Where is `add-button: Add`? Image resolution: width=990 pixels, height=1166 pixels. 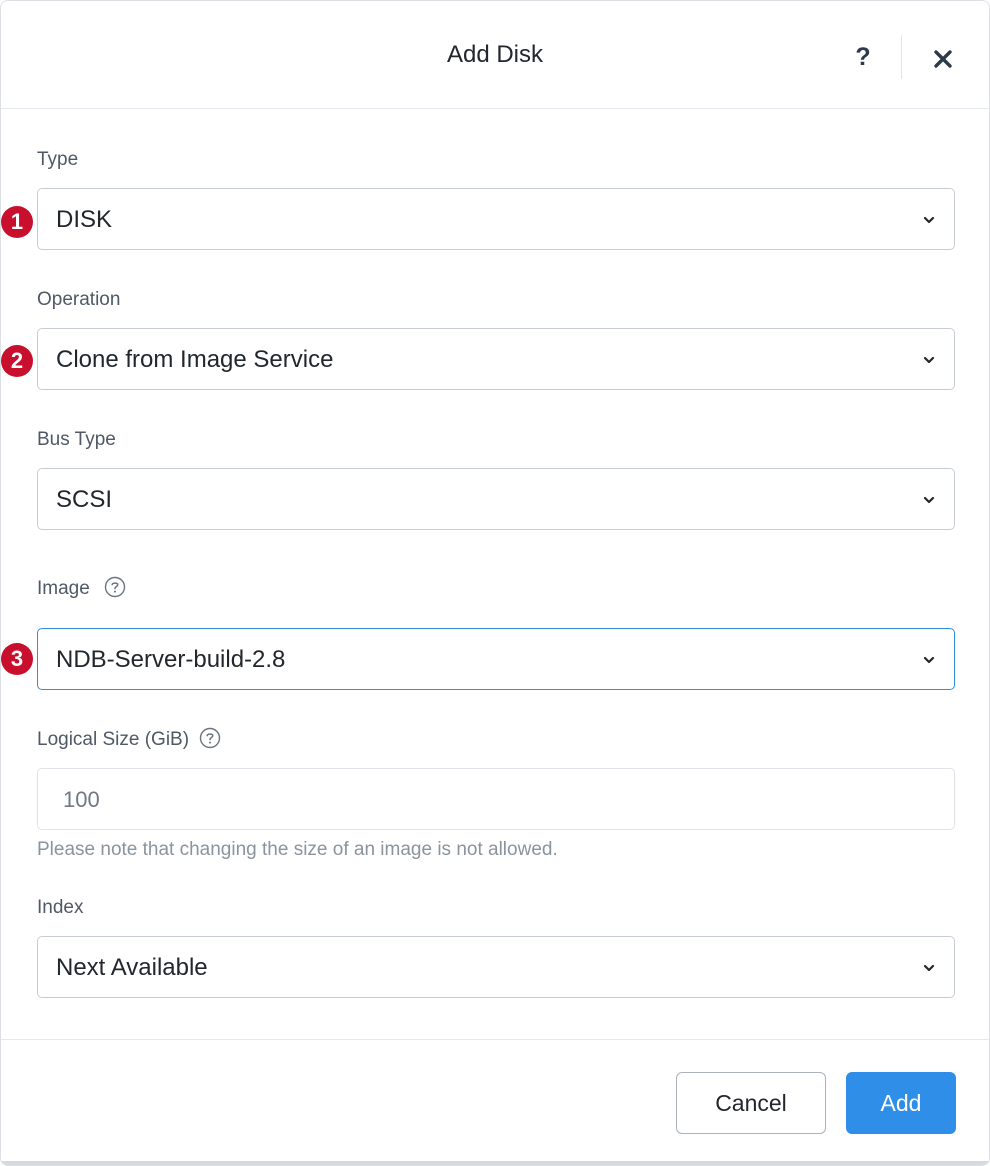 add-button: Add is located at coordinates (901, 1103).